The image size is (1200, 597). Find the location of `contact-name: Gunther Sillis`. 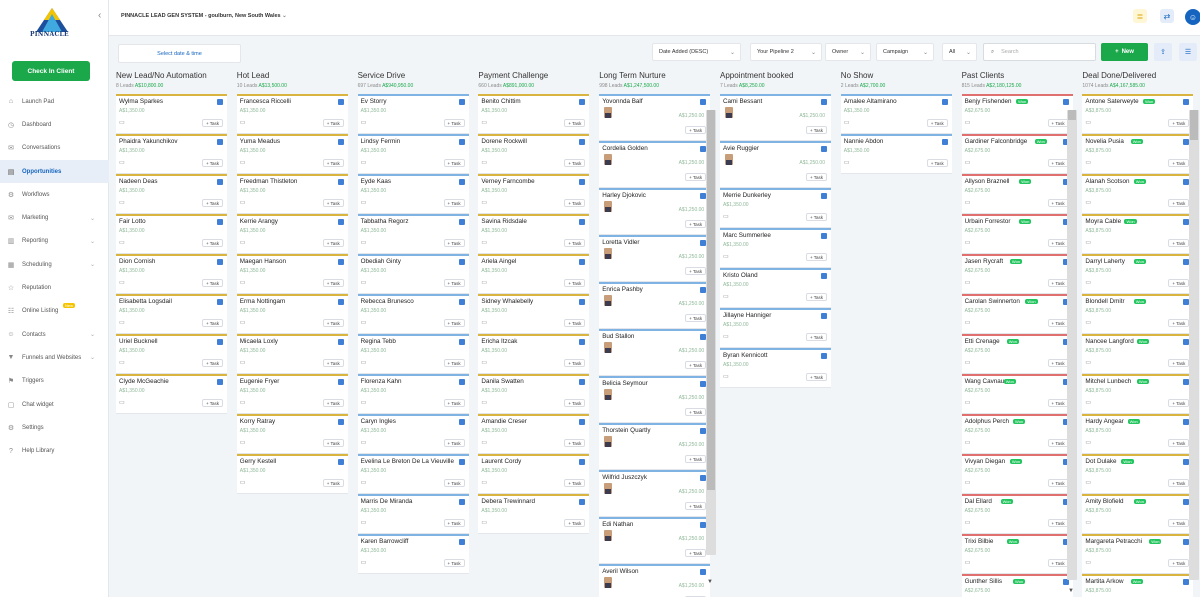

contact-name: Gunther Sillis is located at coordinates (983, 581).